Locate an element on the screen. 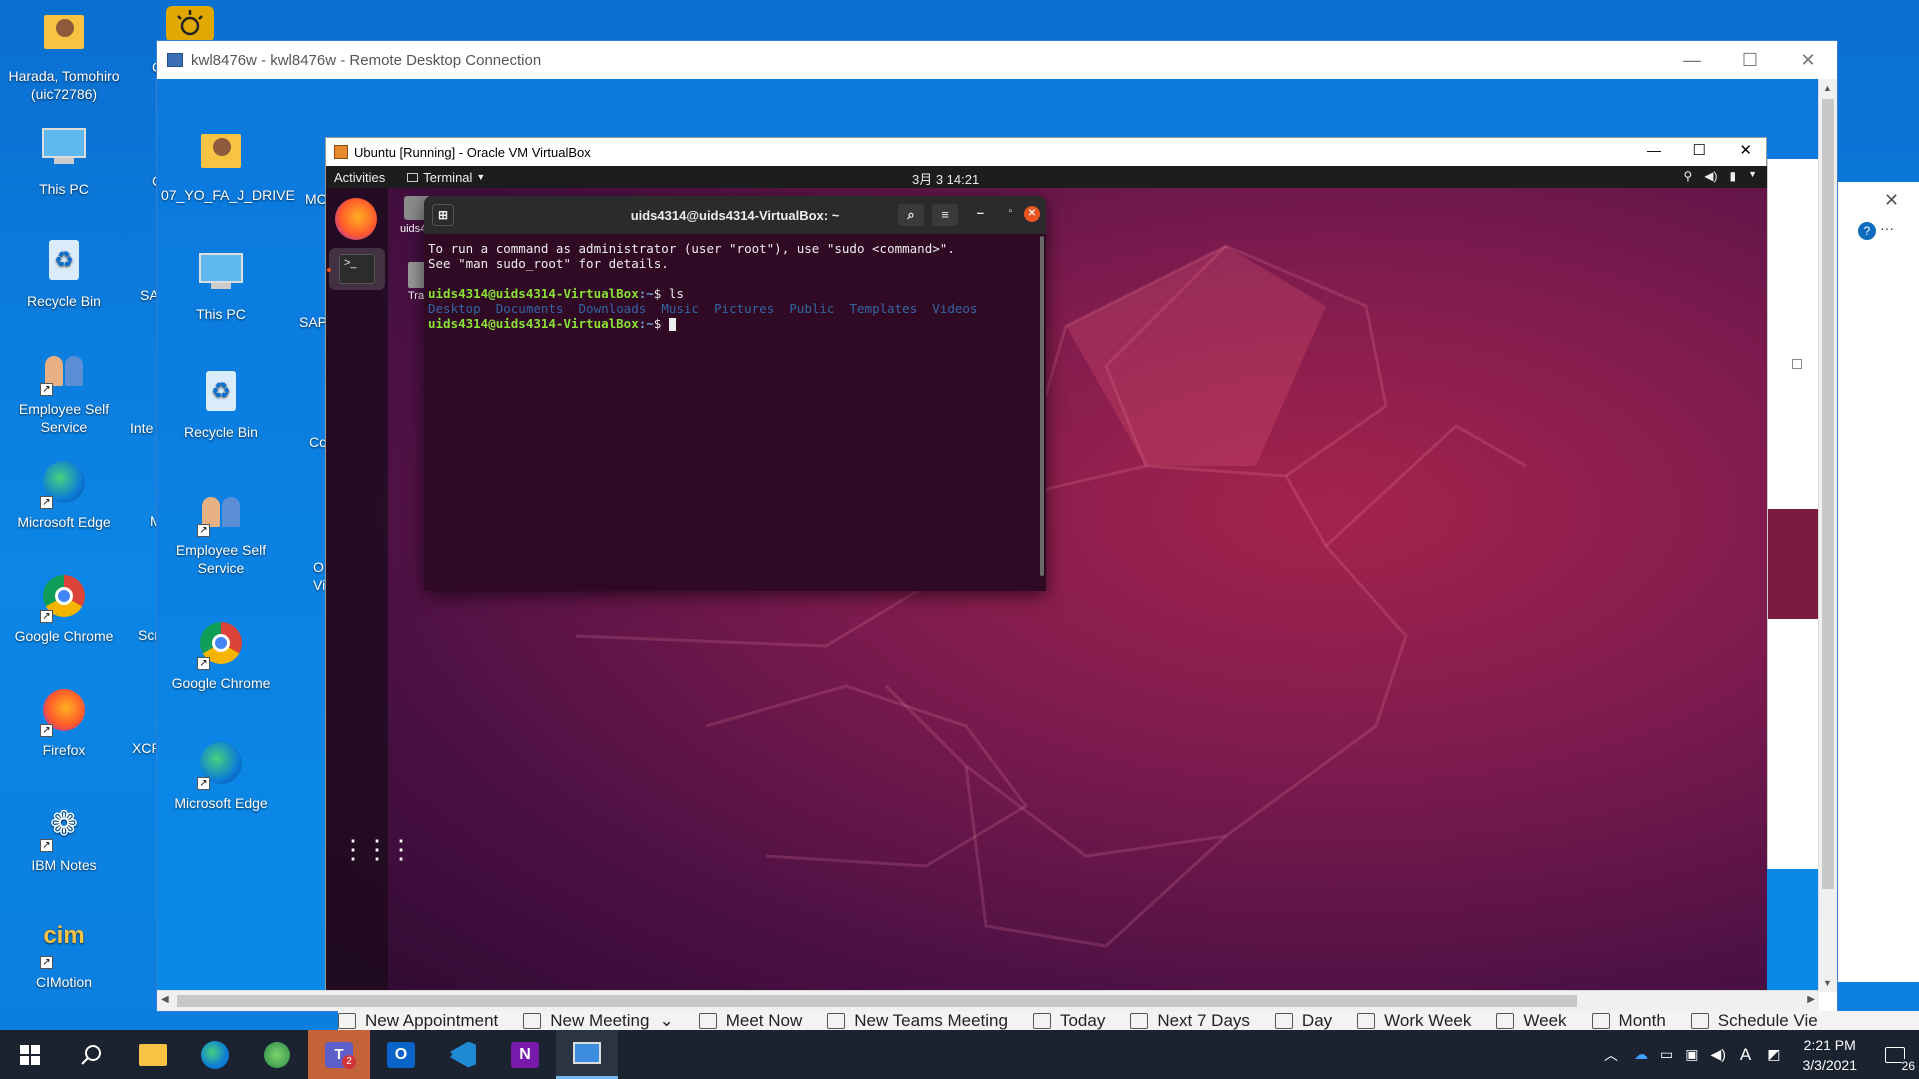 Image resolution: width=1919 pixels, height=1079 pixels. remote-cut-label: O is located at coordinates (318, 567).